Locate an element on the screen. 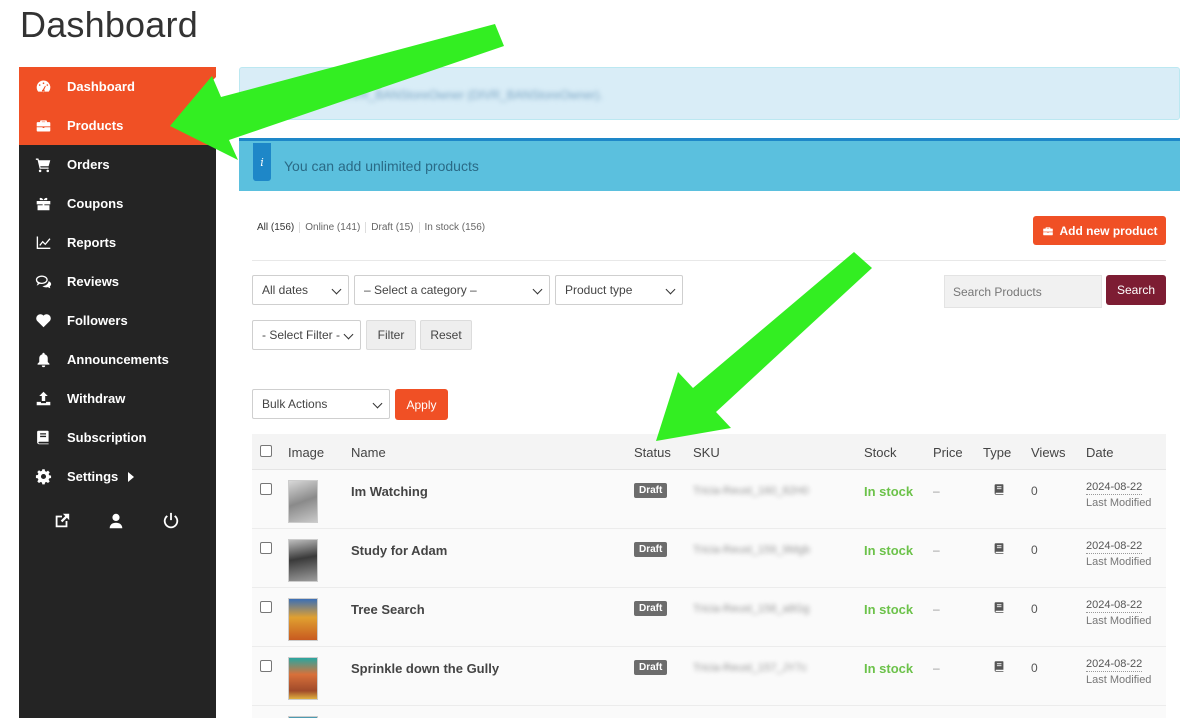 The image size is (1200, 718). date-filter-select: All dates is located at coordinates (300, 290).